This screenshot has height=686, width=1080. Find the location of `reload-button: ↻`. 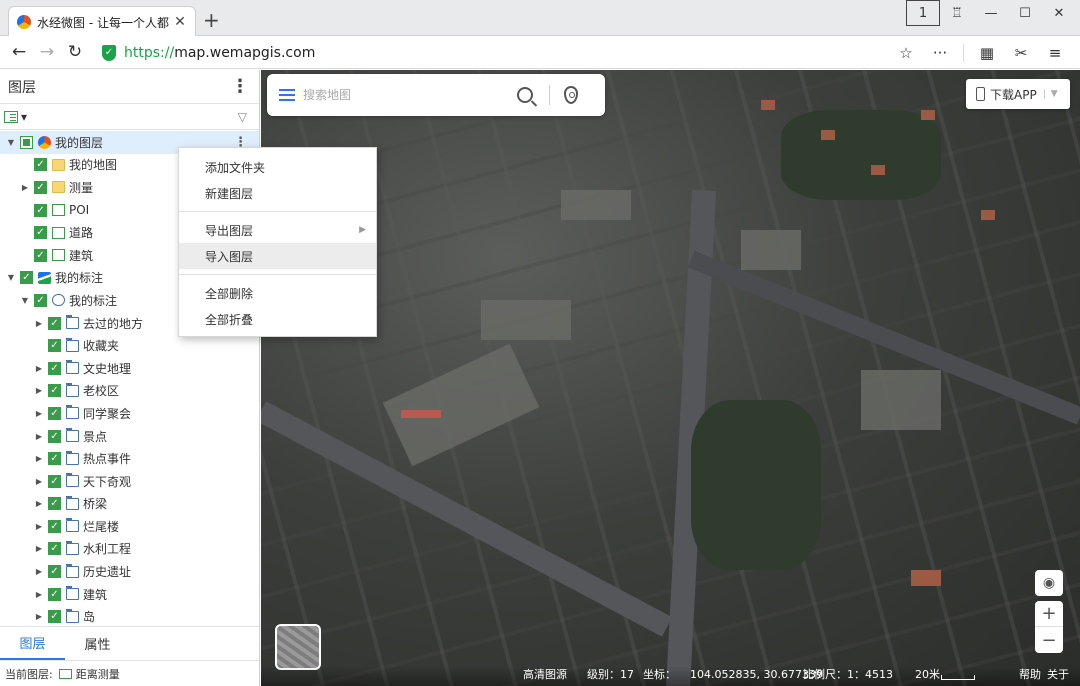

reload-button: ↻ is located at coordinates (75, 52).